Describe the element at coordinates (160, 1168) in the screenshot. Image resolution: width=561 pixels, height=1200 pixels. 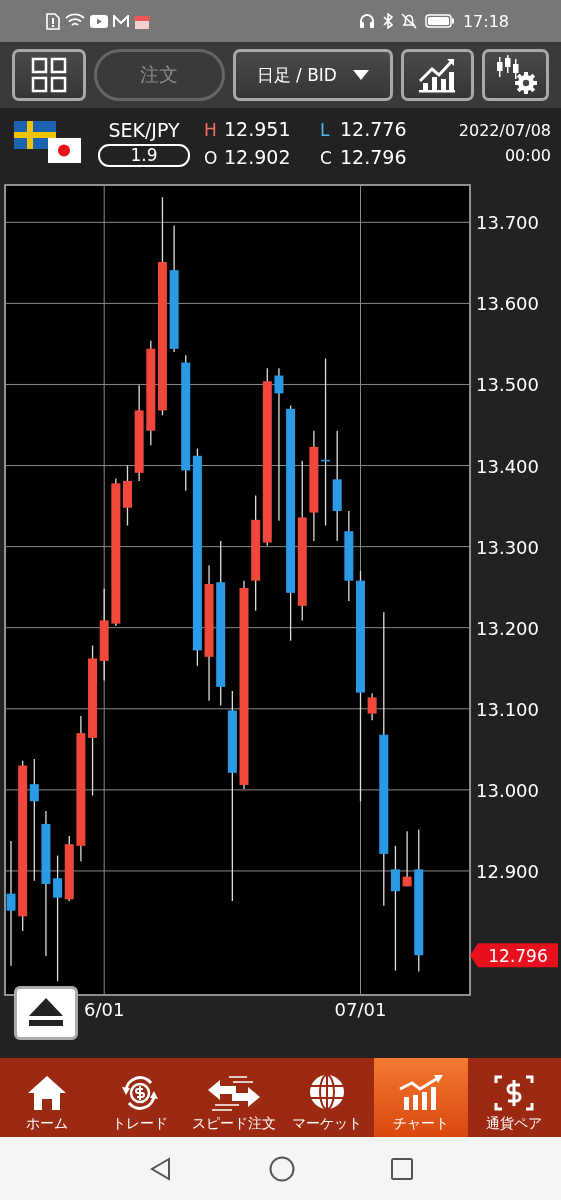
I see `back-icon` at that location.